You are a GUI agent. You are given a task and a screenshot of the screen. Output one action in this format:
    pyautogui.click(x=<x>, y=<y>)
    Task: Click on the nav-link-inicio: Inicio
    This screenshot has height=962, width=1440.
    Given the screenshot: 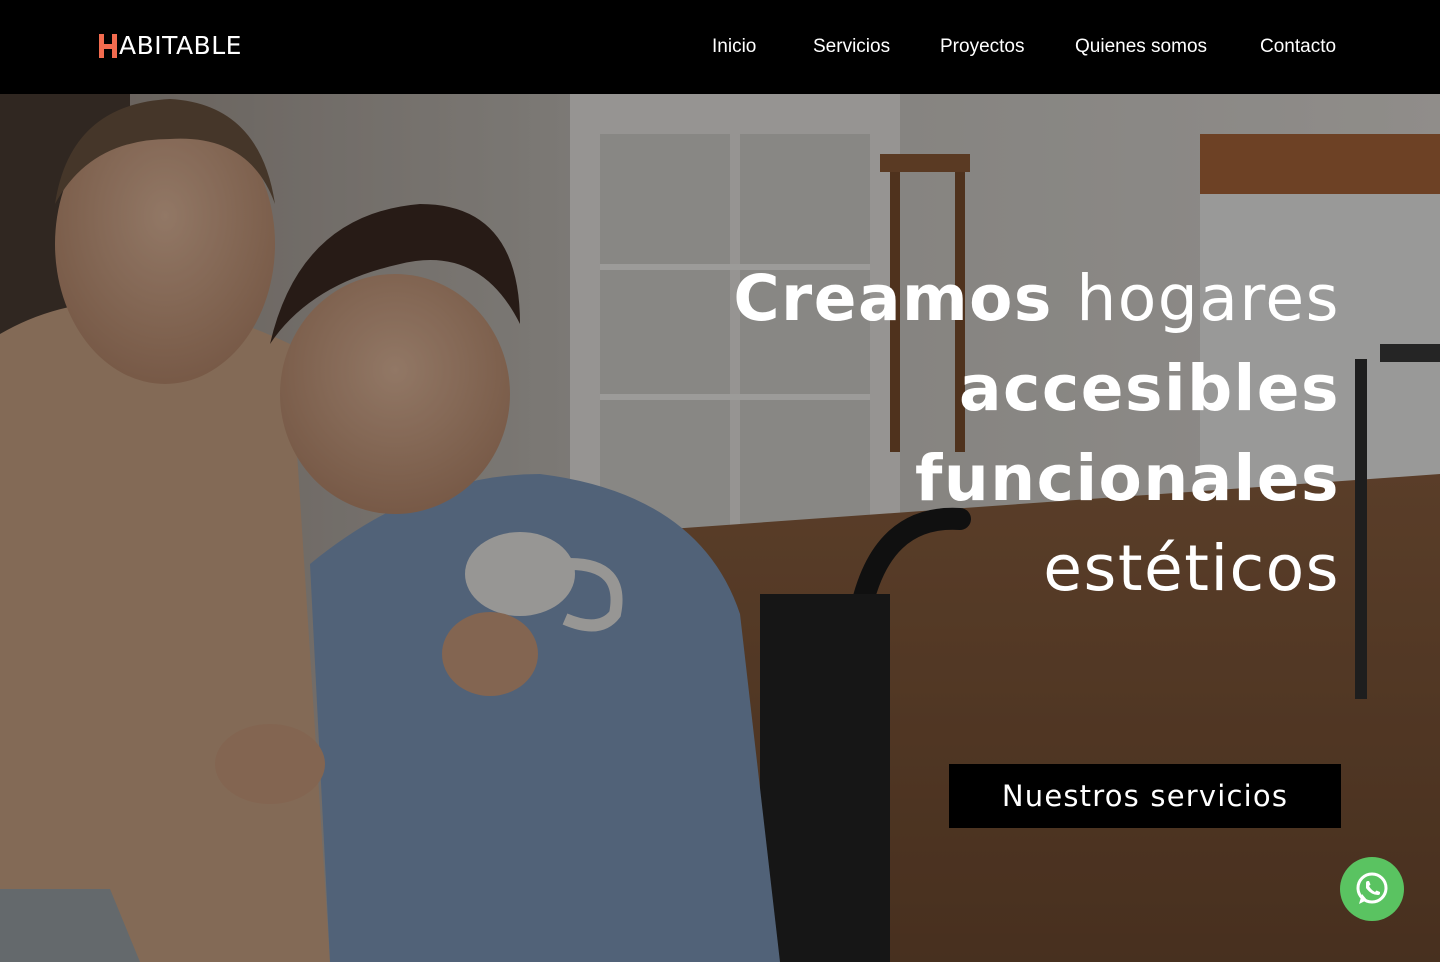 What is the action you would take?
    pyautogui.click(x=734, y=47)
    